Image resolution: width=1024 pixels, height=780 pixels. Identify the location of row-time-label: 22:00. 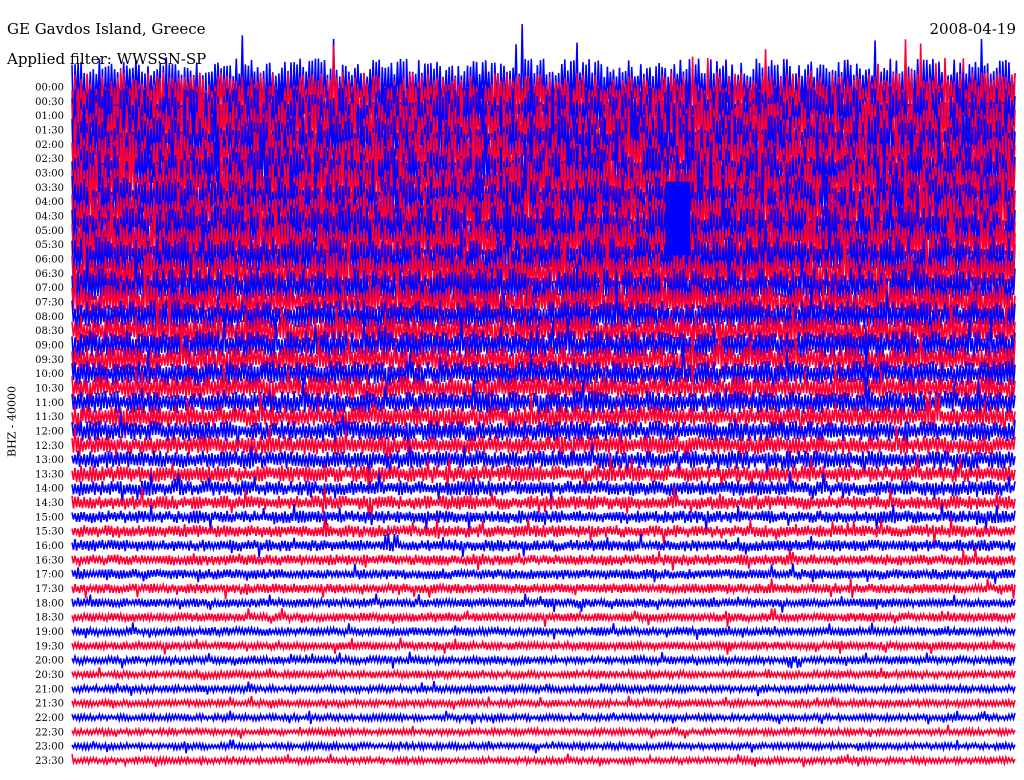
(49, 718).